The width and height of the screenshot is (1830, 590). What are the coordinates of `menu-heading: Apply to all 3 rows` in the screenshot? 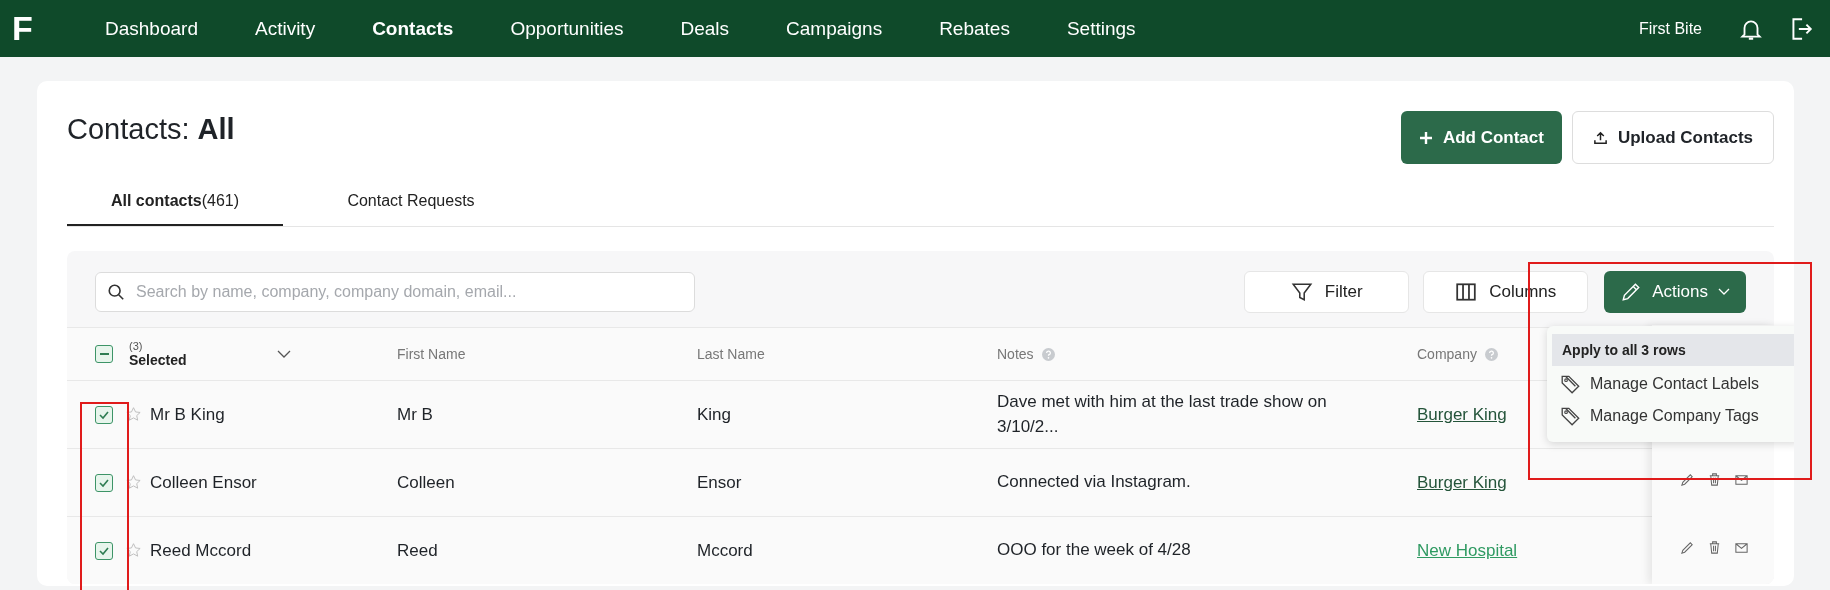 It's located at (1673, 350).